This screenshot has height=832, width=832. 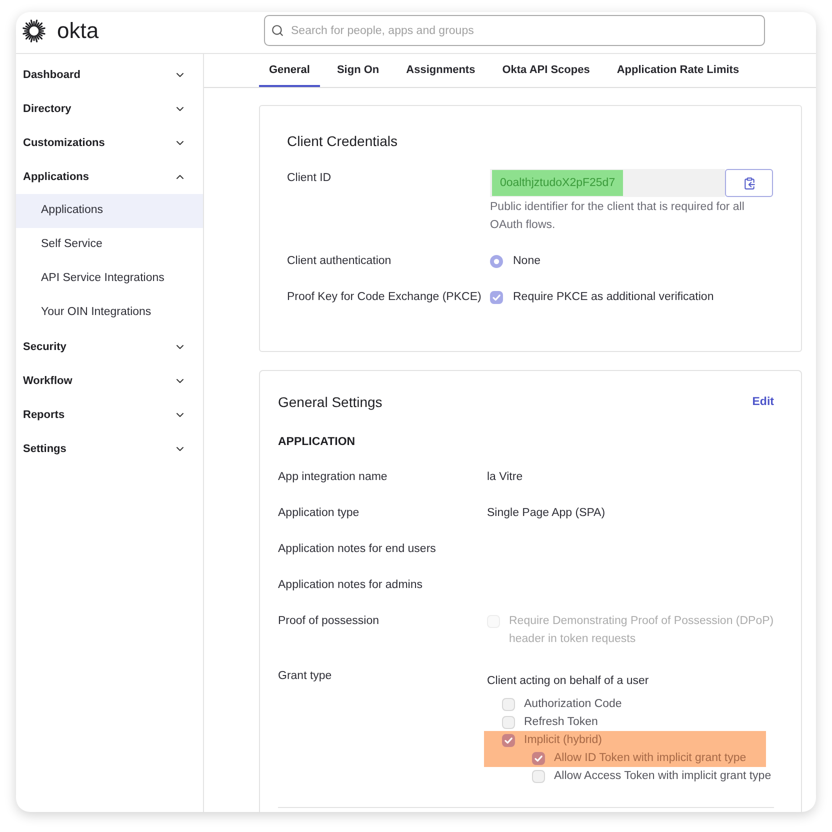 I want to click on field-label: App integration name, so click(x=333, y=477).